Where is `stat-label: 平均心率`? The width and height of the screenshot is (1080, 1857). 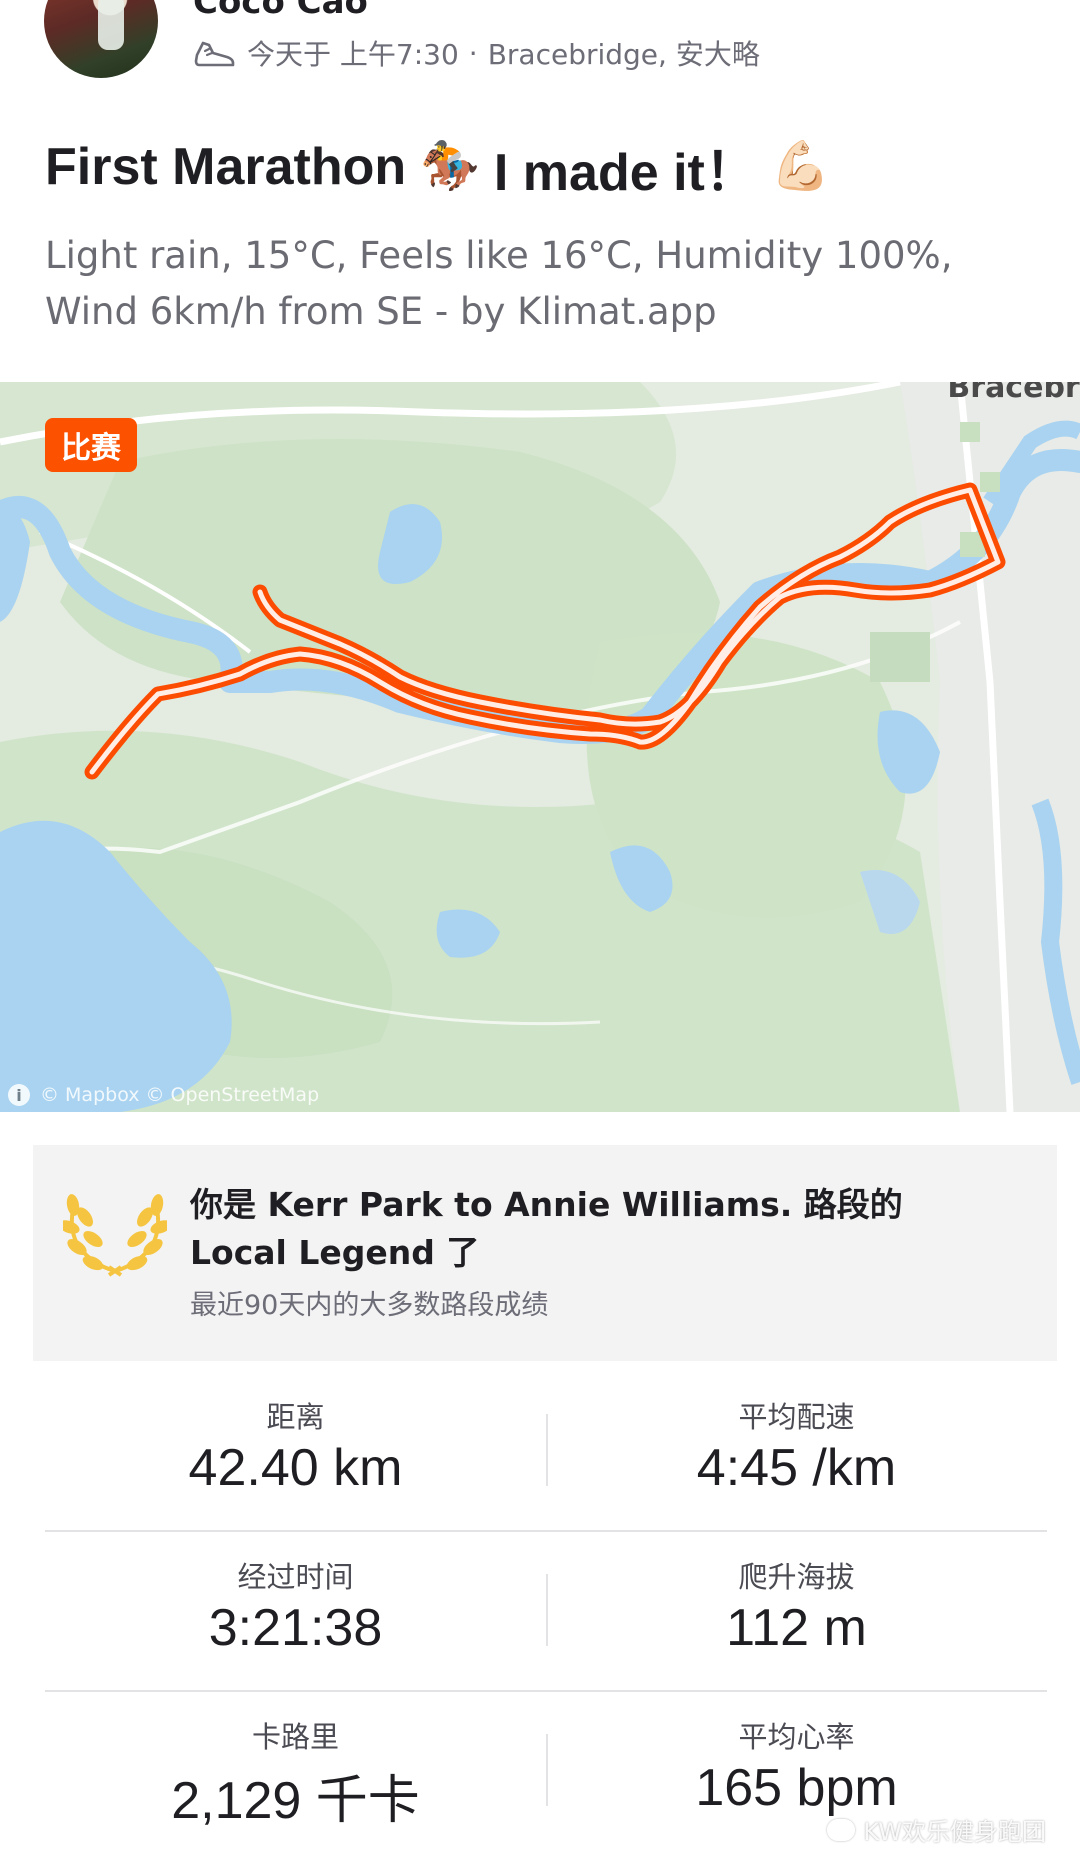
stat-label: 平均心率 is located at coordinates (796, 1737).